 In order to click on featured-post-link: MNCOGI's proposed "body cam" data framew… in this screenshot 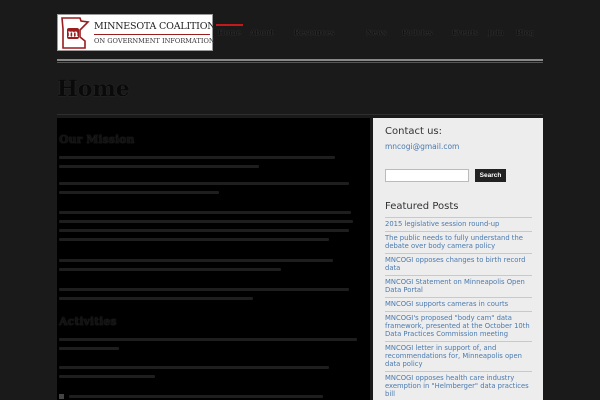, I will do `click(458, 326)`.